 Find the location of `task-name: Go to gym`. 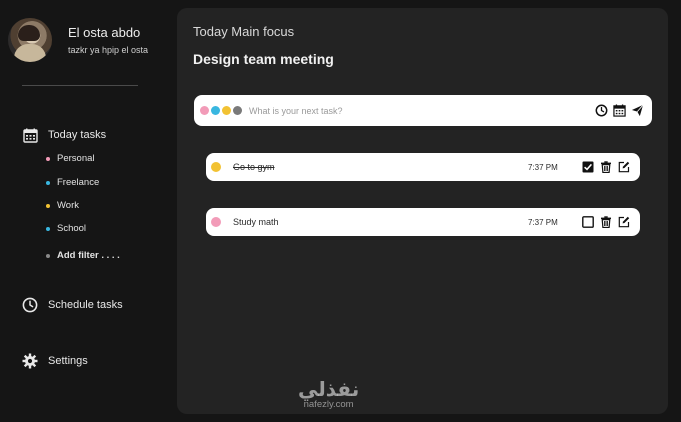

task-name: Go to gym is located at coordinates (254, 167).